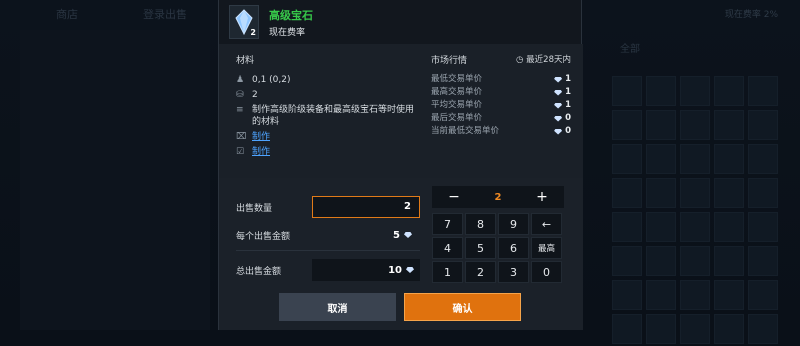  Describe the element at coordinates (366, 270) in the screenshot. I see `total-price-box: 10` at that location.